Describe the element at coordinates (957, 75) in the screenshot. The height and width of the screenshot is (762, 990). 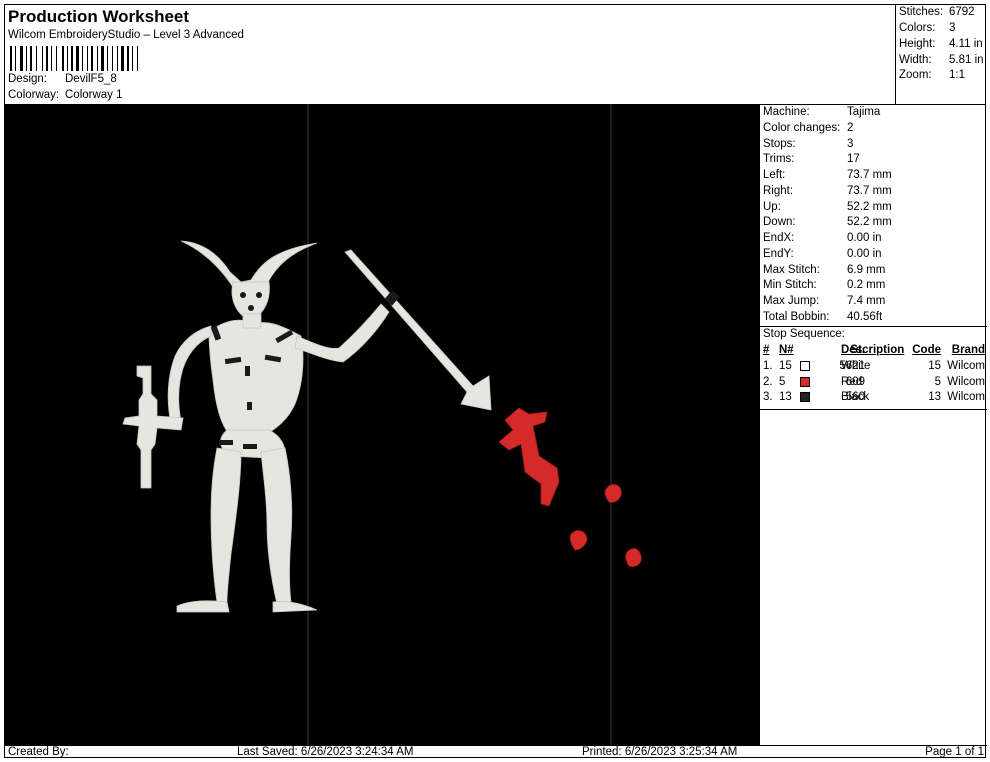
I see `stat-value: 1:1` at that location.